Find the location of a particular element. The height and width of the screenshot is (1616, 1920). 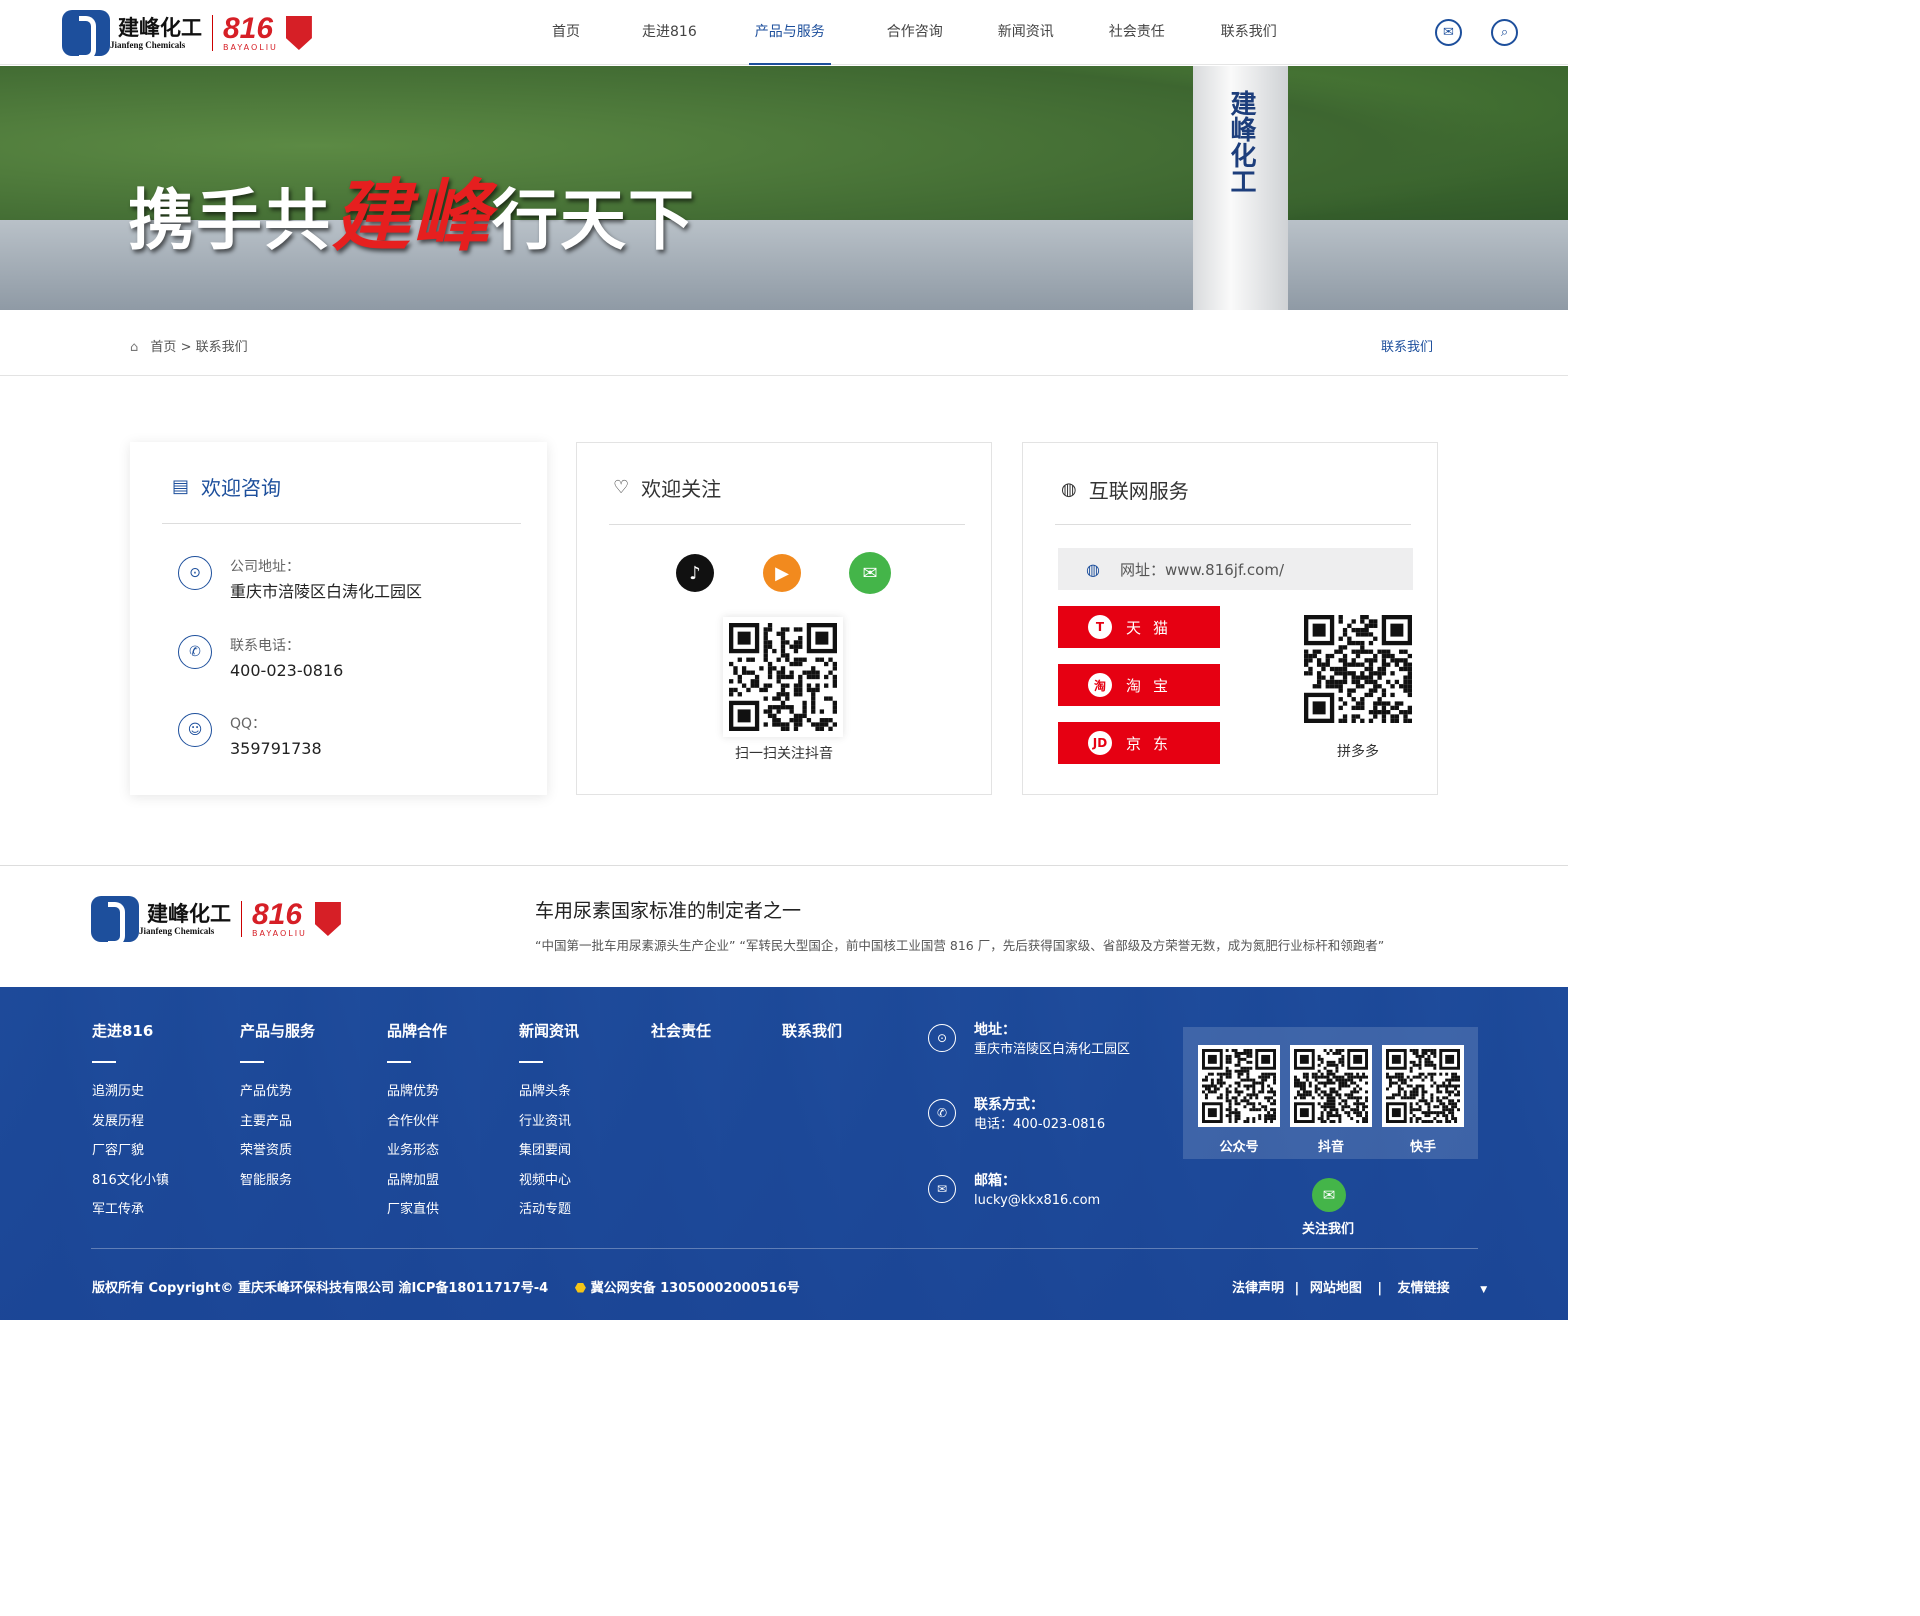

section-divider is located at coordinates (784, 865).